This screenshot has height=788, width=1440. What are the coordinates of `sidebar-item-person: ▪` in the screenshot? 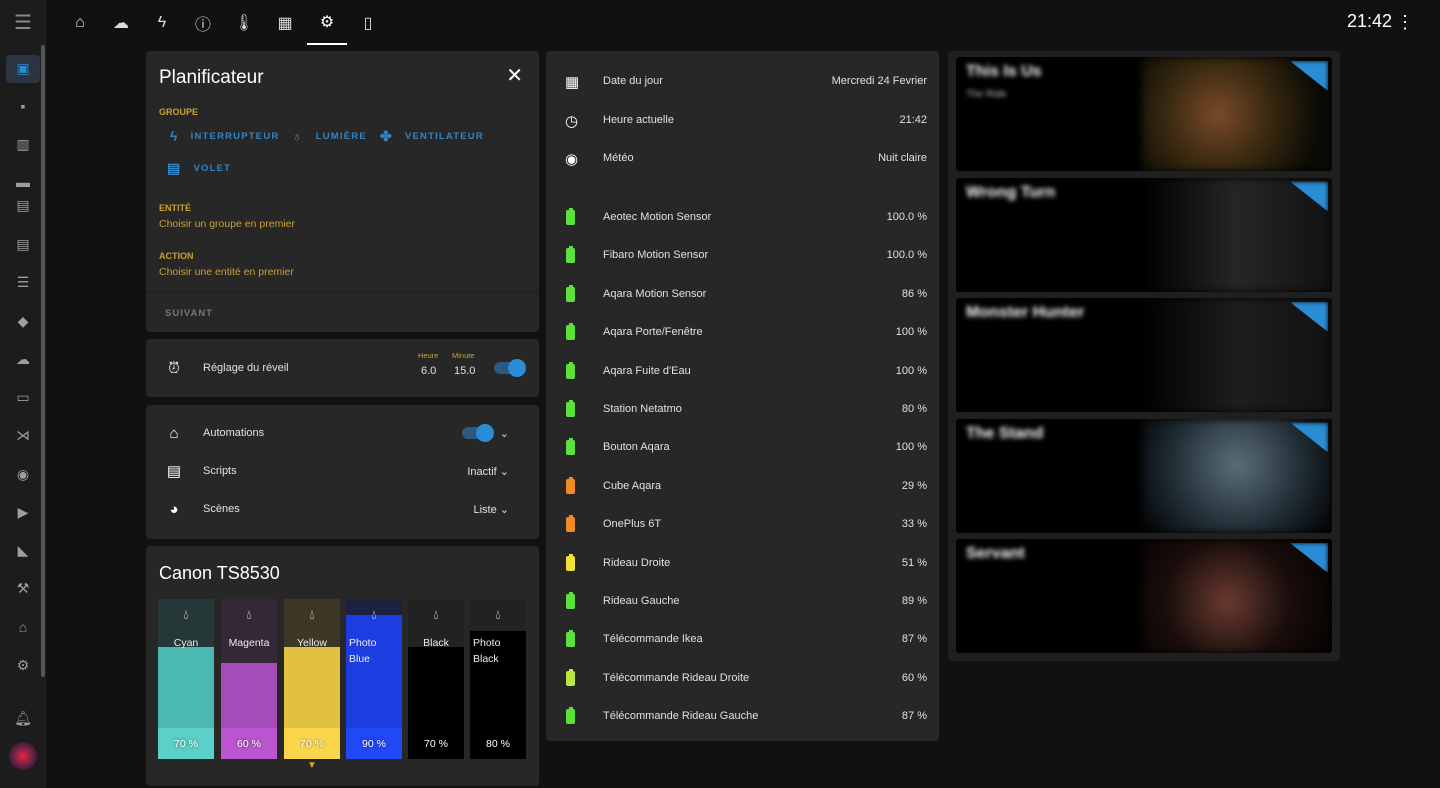 It's located at (23, 106).